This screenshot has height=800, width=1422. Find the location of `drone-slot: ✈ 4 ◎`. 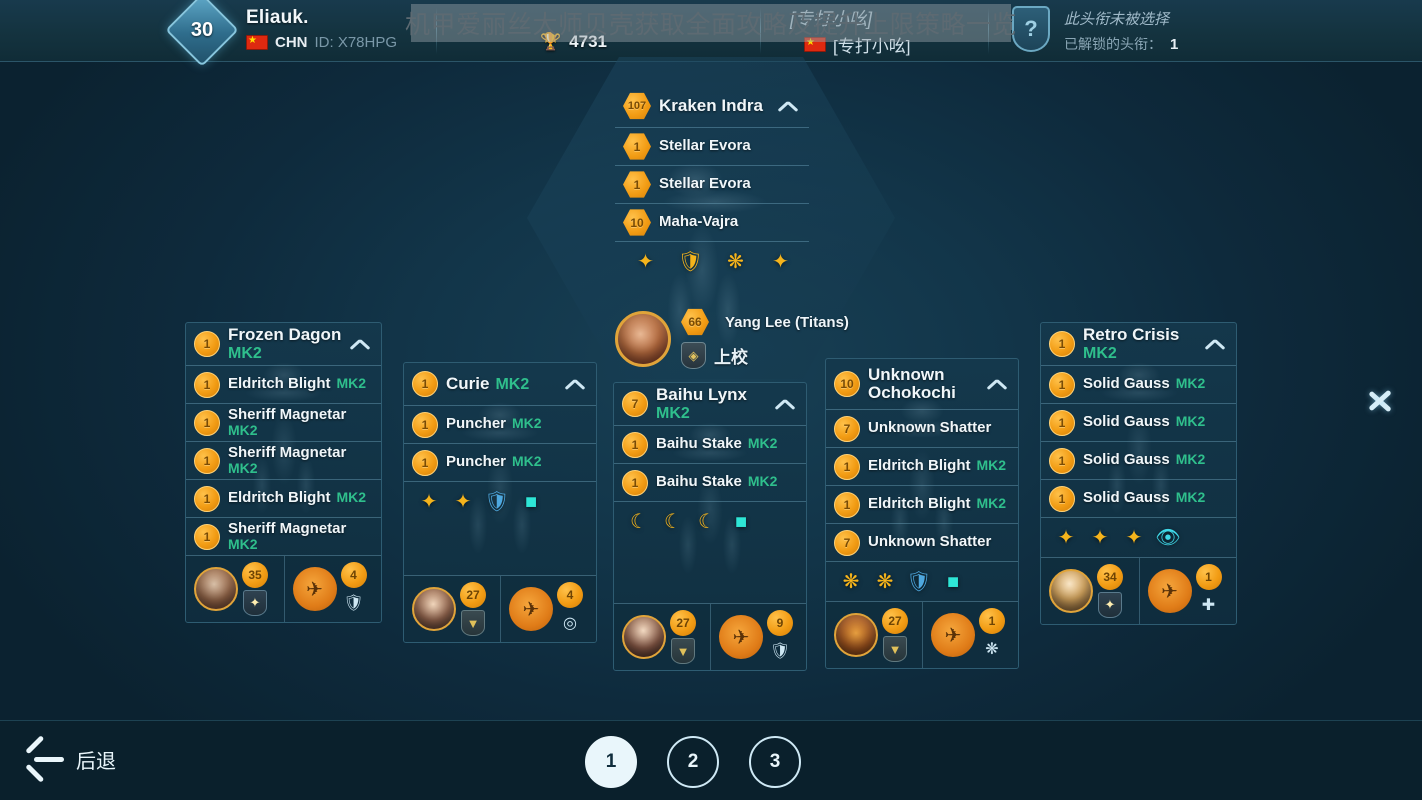

drone-slot: ✈ 4 ◎ is located at coordinates (548, 609).